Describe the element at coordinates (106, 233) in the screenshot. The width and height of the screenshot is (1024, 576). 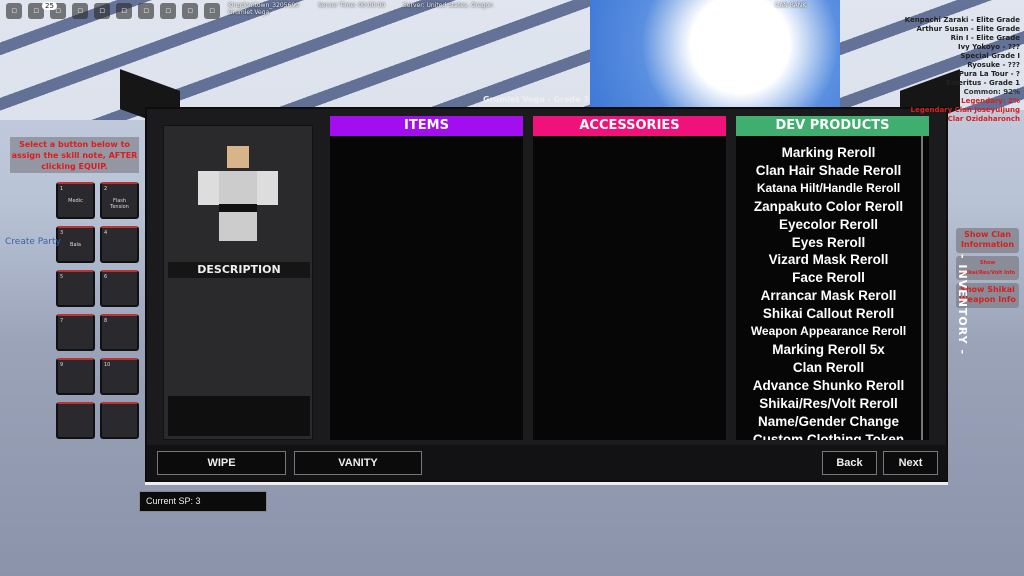
I see `skill-slot-number: 4` at that location.